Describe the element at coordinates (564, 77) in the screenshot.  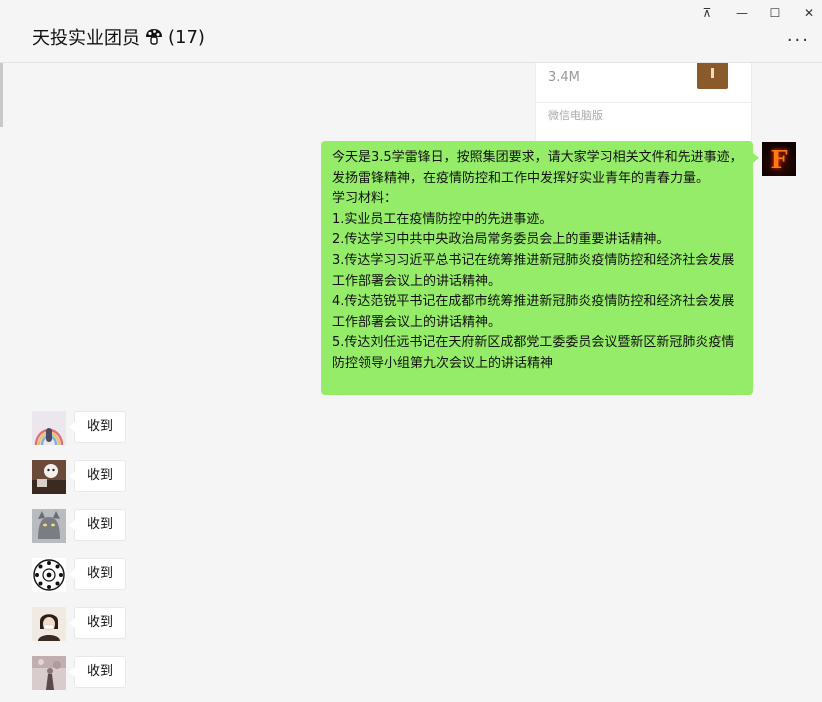
I see `file-size: 3.4M` at that location.